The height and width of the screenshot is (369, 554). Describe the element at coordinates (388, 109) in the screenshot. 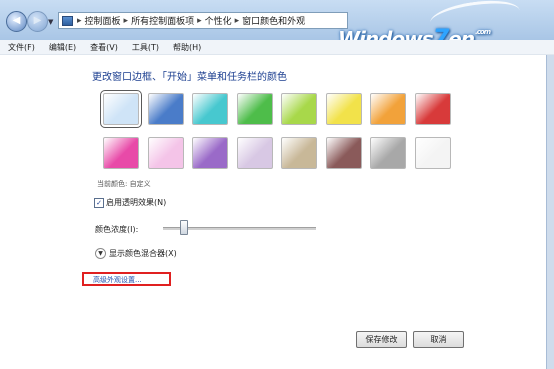

I see `swatch-pumpkin` at that location.